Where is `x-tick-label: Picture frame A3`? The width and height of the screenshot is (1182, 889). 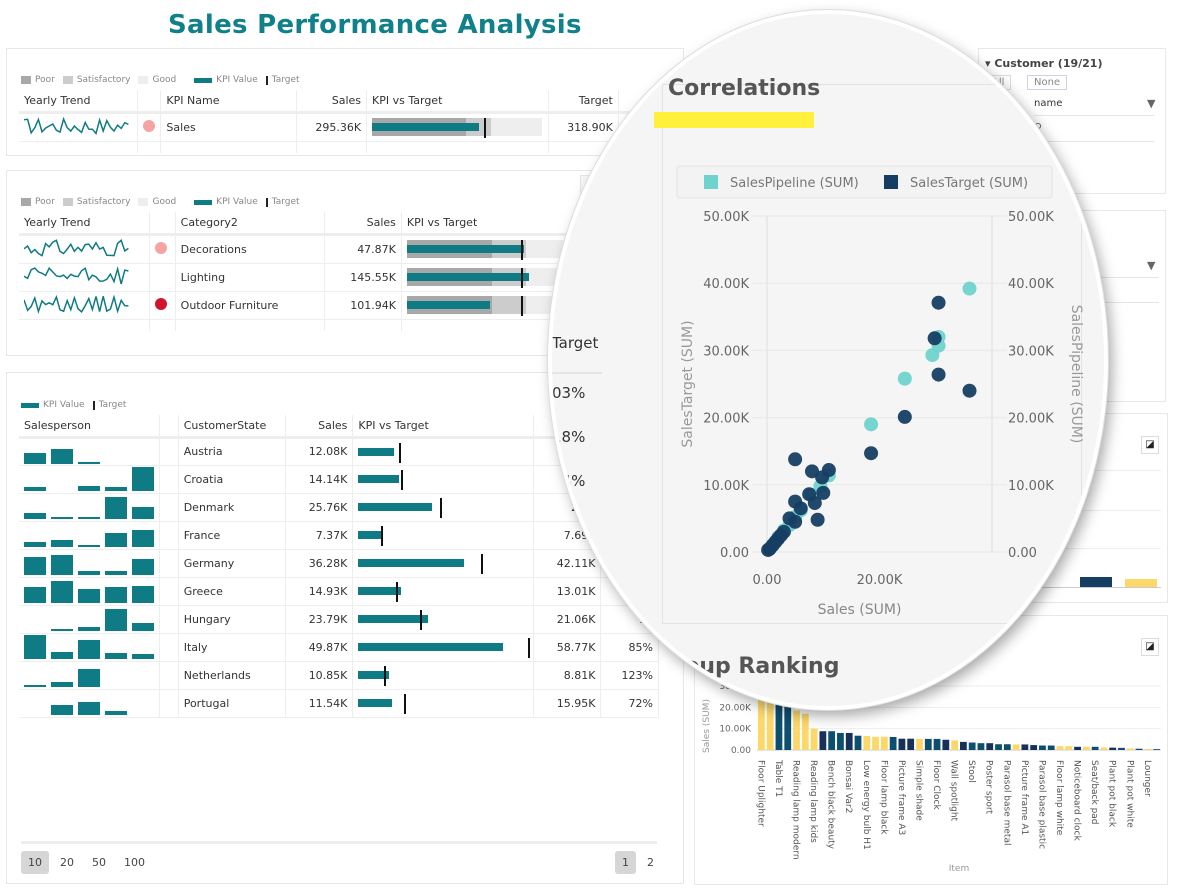 x-tick-label: Picture frame A3 is located at coordinates (901, 797).